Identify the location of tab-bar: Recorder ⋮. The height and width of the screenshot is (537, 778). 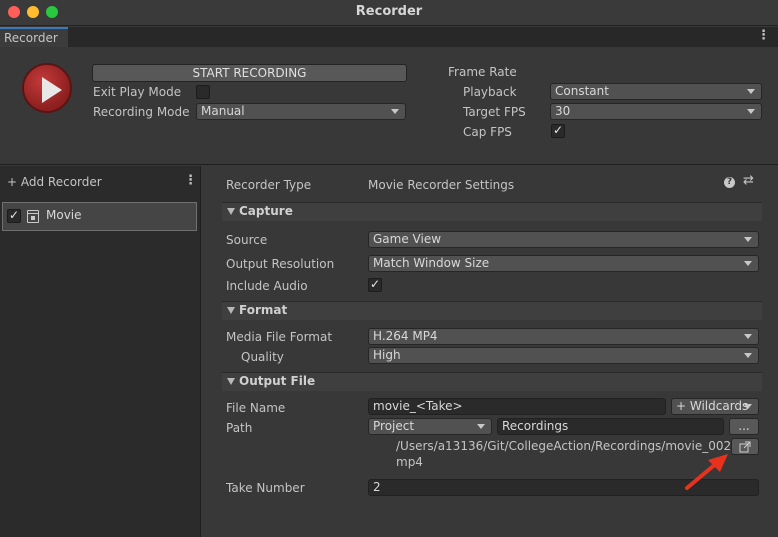
(389, 37).